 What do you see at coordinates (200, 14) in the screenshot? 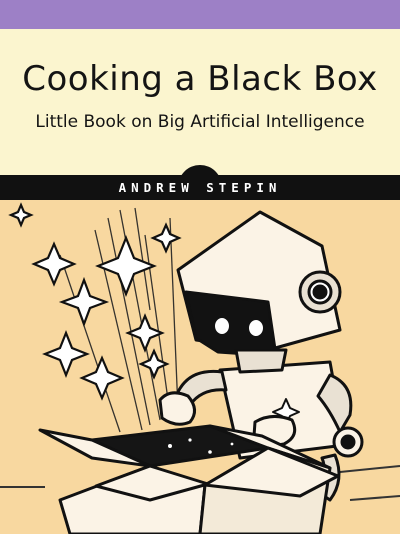
I see `top-color-band` at bounding box center [200, 14].